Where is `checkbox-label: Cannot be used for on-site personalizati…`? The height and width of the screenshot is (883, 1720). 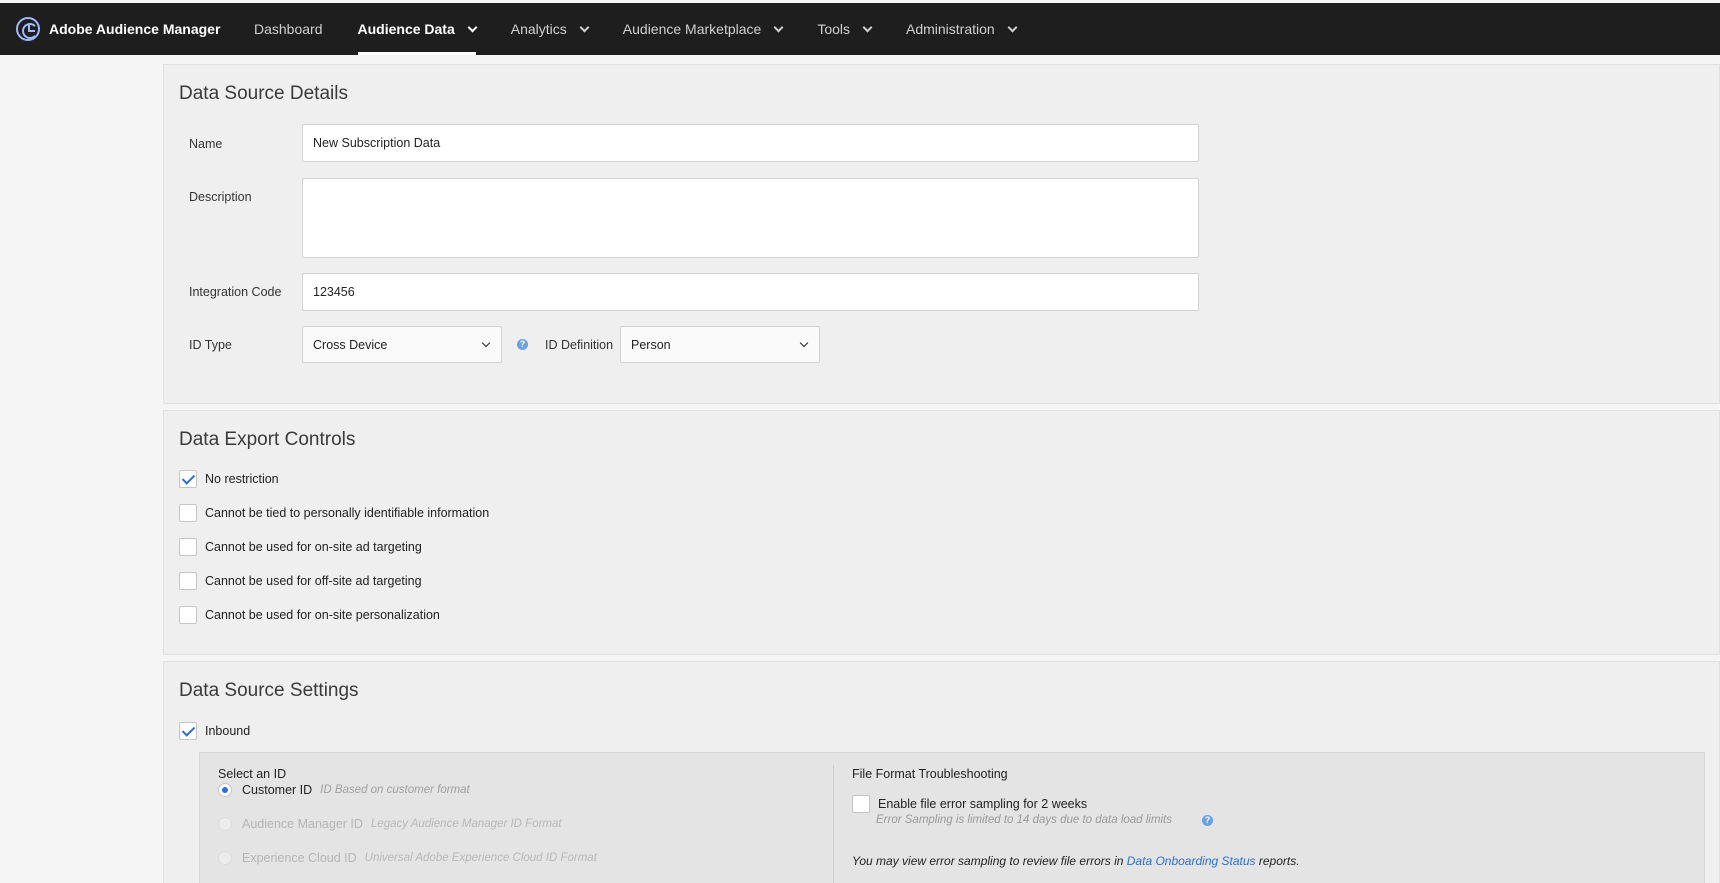
checkbox-label: Cannot be used for on-site personalizati… is located at coordinates (322, 615).